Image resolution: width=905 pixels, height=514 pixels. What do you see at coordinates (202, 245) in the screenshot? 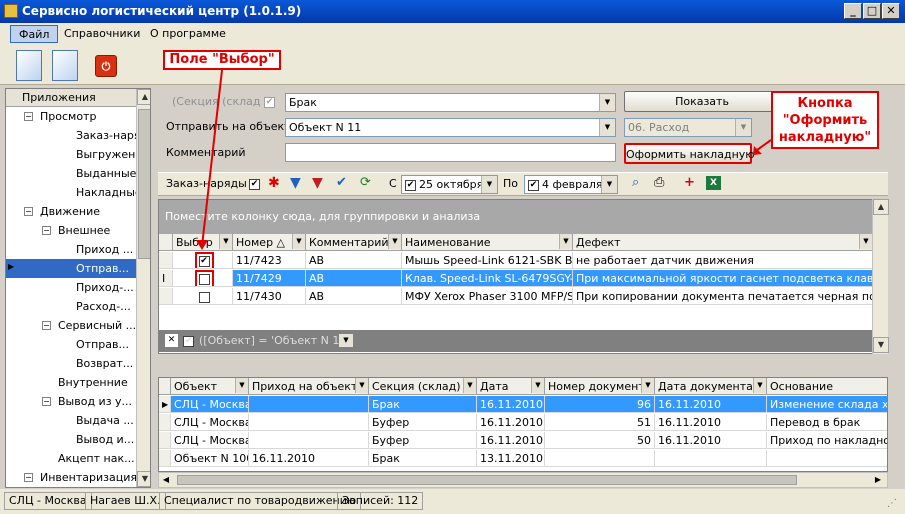
I see `arrow-head` at bounding box center [202, 245].